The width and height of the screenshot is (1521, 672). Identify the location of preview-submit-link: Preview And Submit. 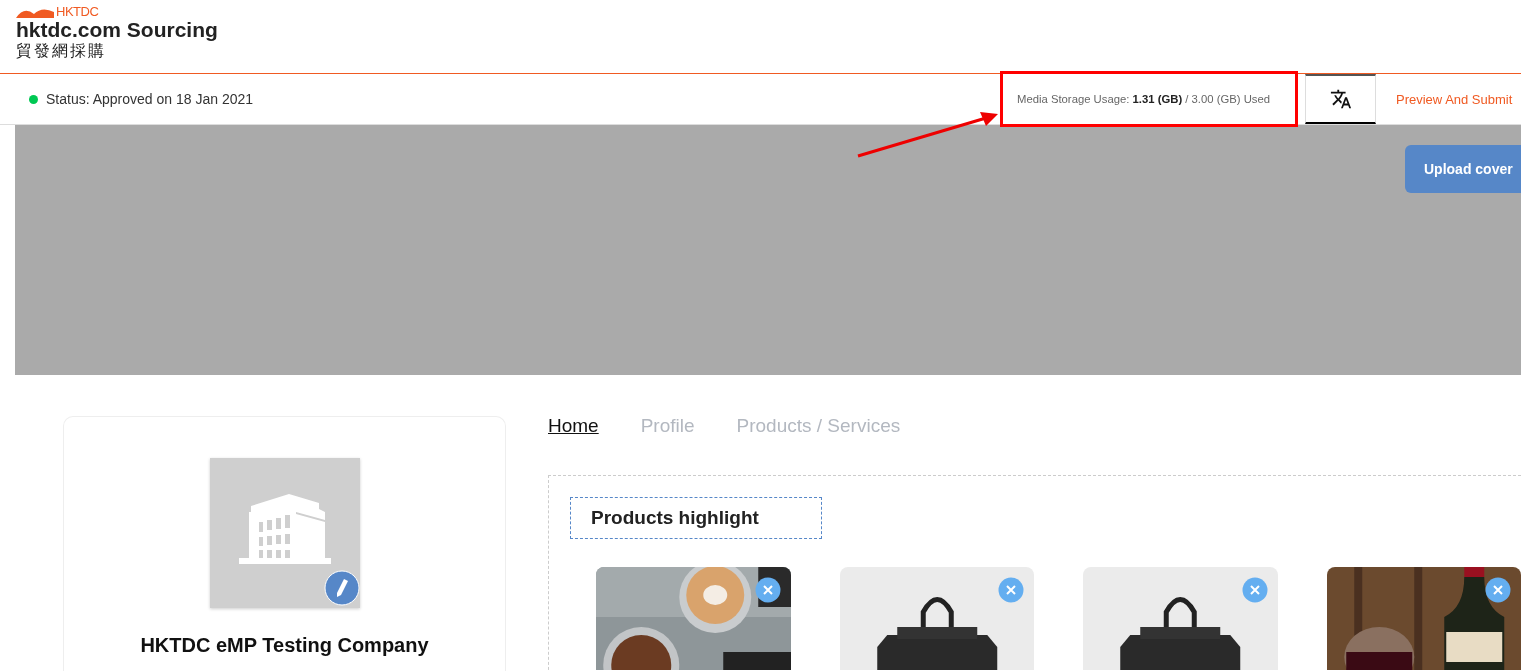
(1444, 99).